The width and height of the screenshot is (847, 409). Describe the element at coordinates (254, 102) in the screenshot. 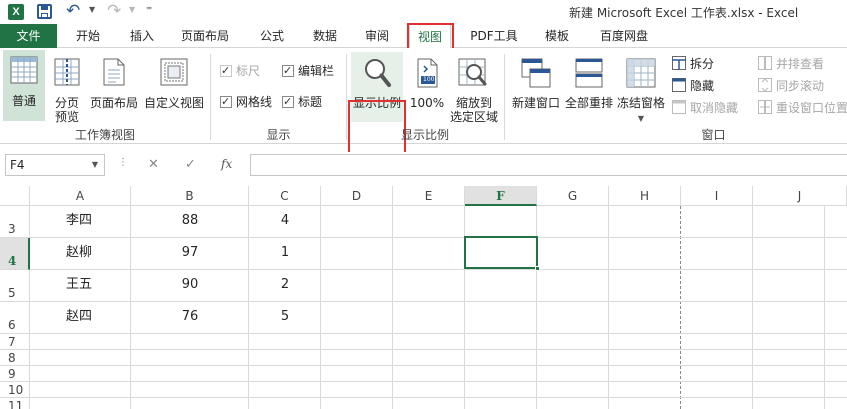

I see `gridlines-label: 网格线` at that location.